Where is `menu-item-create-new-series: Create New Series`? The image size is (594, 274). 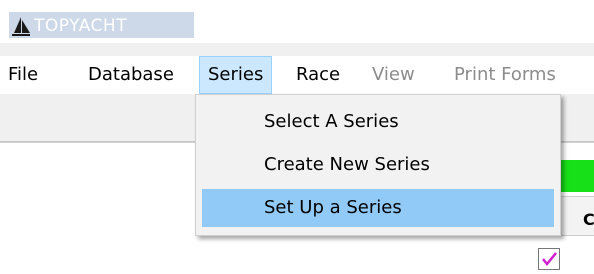
menu-item-create-new-series: Create New Series is located at coordinates (378, 165).